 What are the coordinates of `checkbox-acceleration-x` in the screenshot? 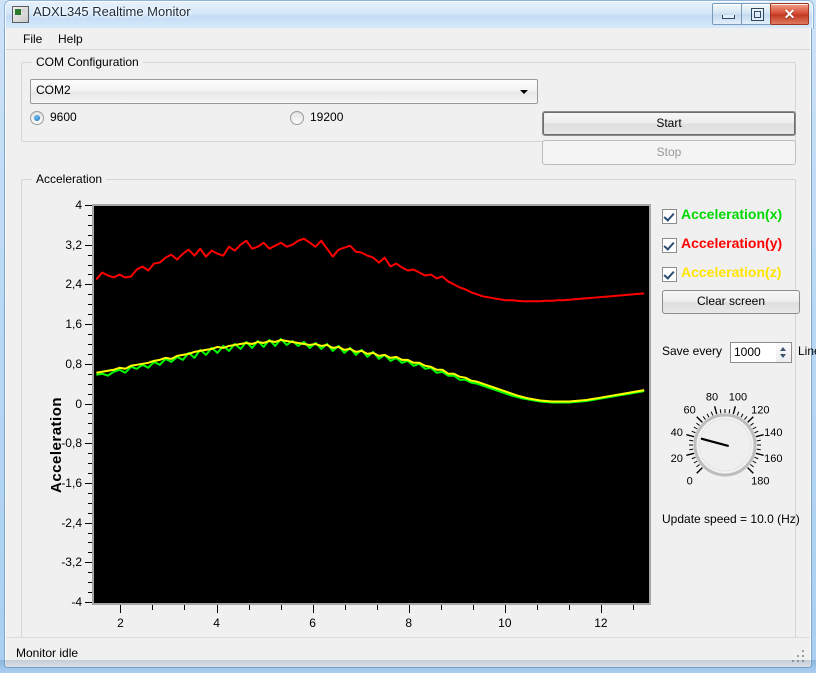 It's located at (669, 216).